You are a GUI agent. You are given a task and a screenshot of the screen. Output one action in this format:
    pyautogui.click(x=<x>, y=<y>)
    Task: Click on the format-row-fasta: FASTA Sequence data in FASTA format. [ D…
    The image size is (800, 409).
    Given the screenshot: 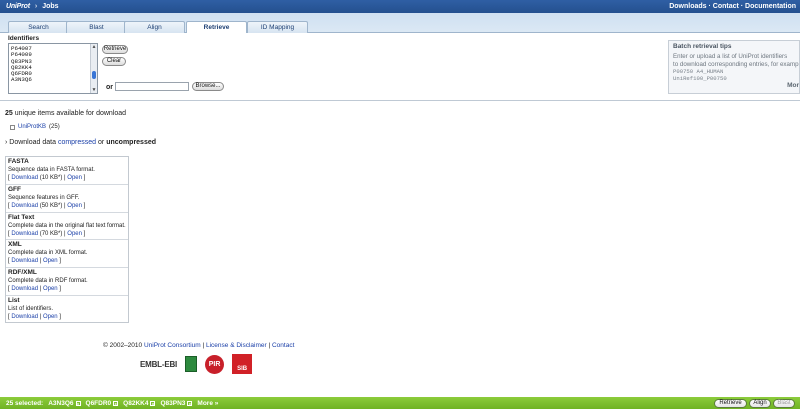 What is the action you would take?
    pyautogui.click(x=67, y=171)
    